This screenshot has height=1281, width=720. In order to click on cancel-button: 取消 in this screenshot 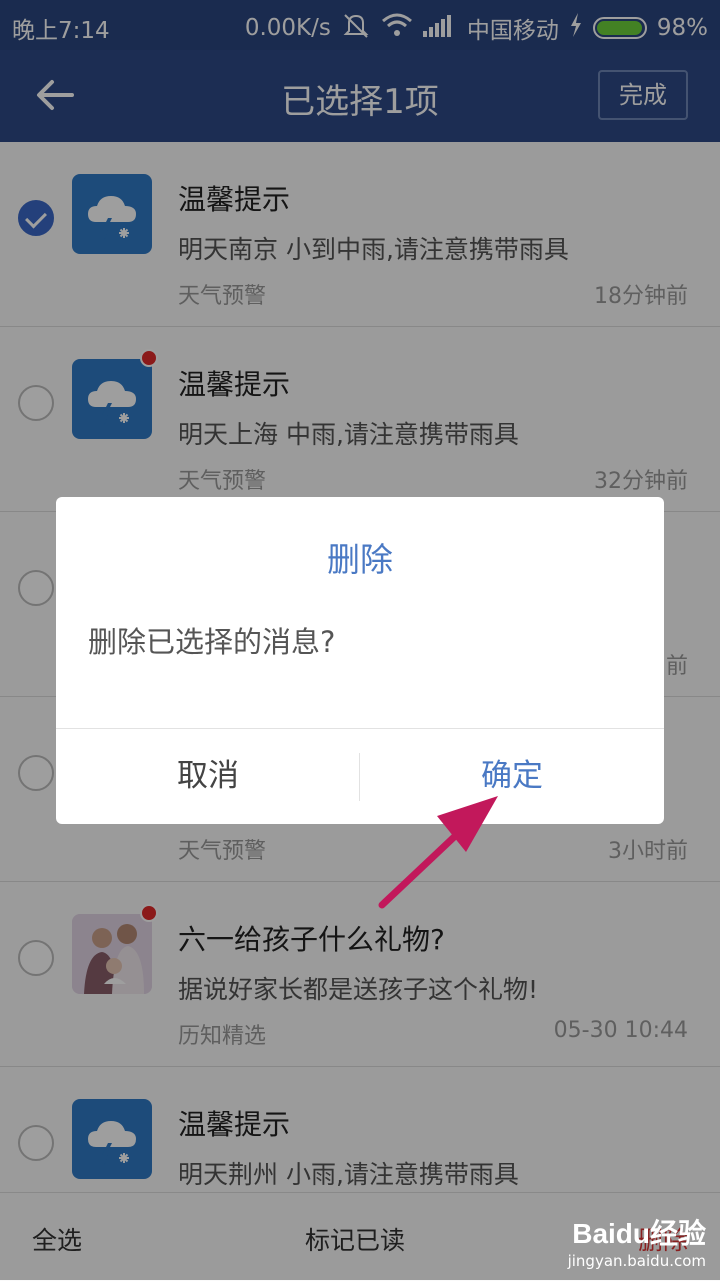, I will do `click(208, 776)`.